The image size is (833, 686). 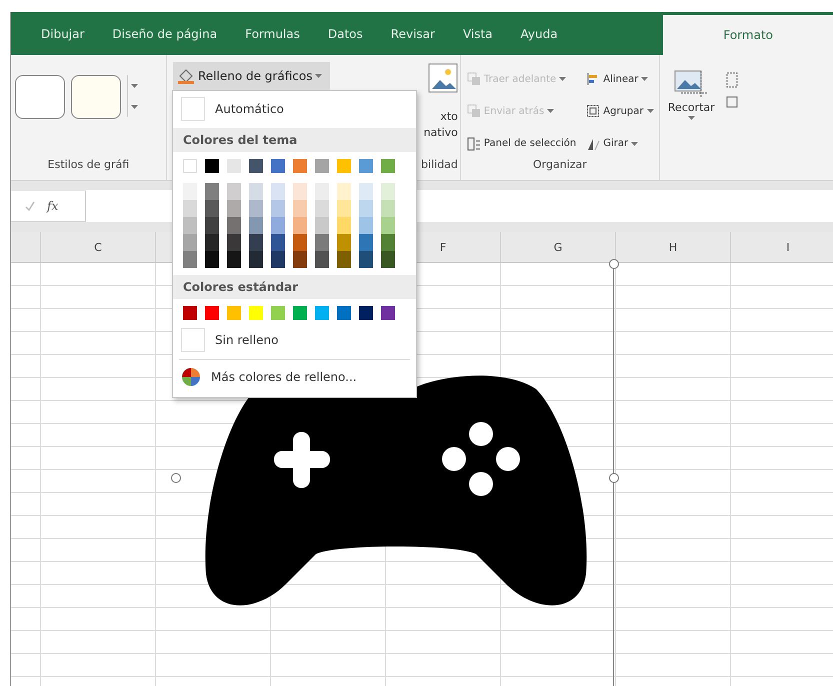 I want to click on button-label: nativo, so click(x=441, y=133).